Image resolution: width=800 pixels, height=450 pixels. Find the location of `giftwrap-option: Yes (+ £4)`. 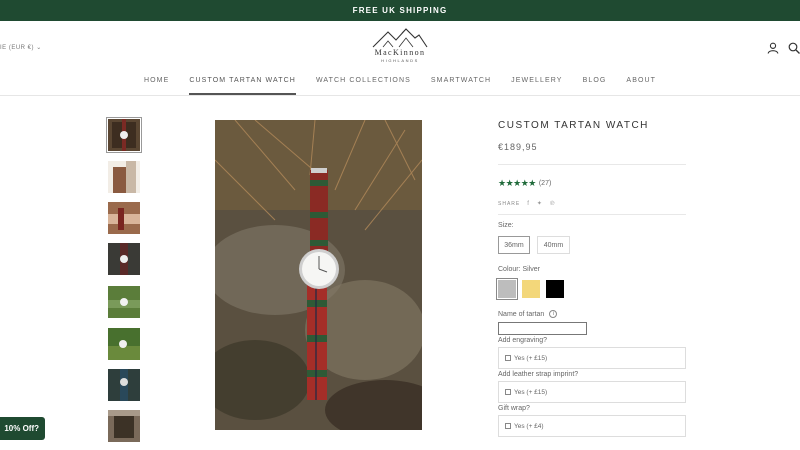

giftwrap-option: Yes (+ £4) is located at coordinates (592, 426).